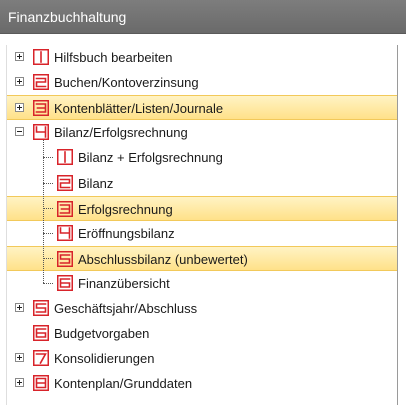 This screenshot has width=406, height=405. What do you see at coordinates (123, 383) in the screenshot?
I see `tree-item-label: Kontenplan/Grunddaten` at bounding box center [123, 383].